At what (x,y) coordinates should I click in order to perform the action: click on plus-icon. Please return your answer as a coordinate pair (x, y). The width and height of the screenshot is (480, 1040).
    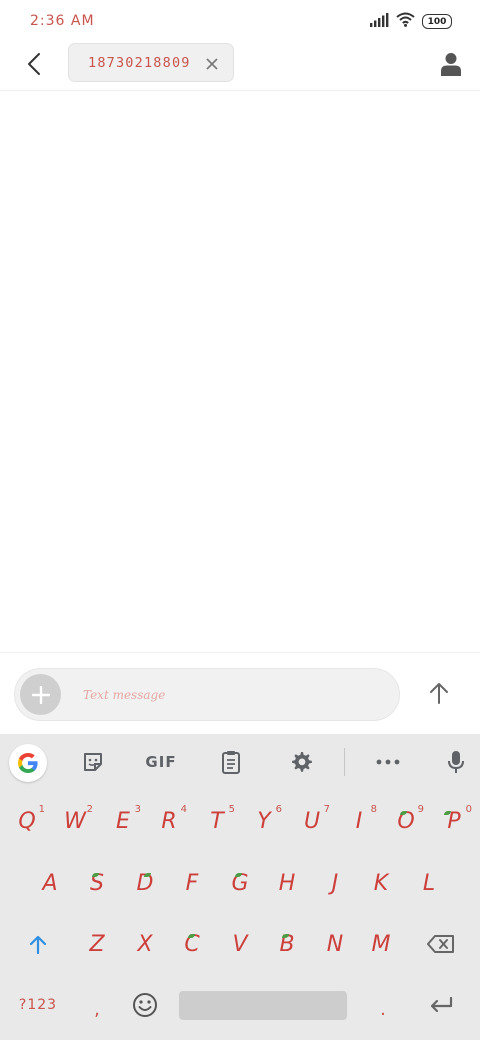
    Looking at the image, I should click on (40, 694).